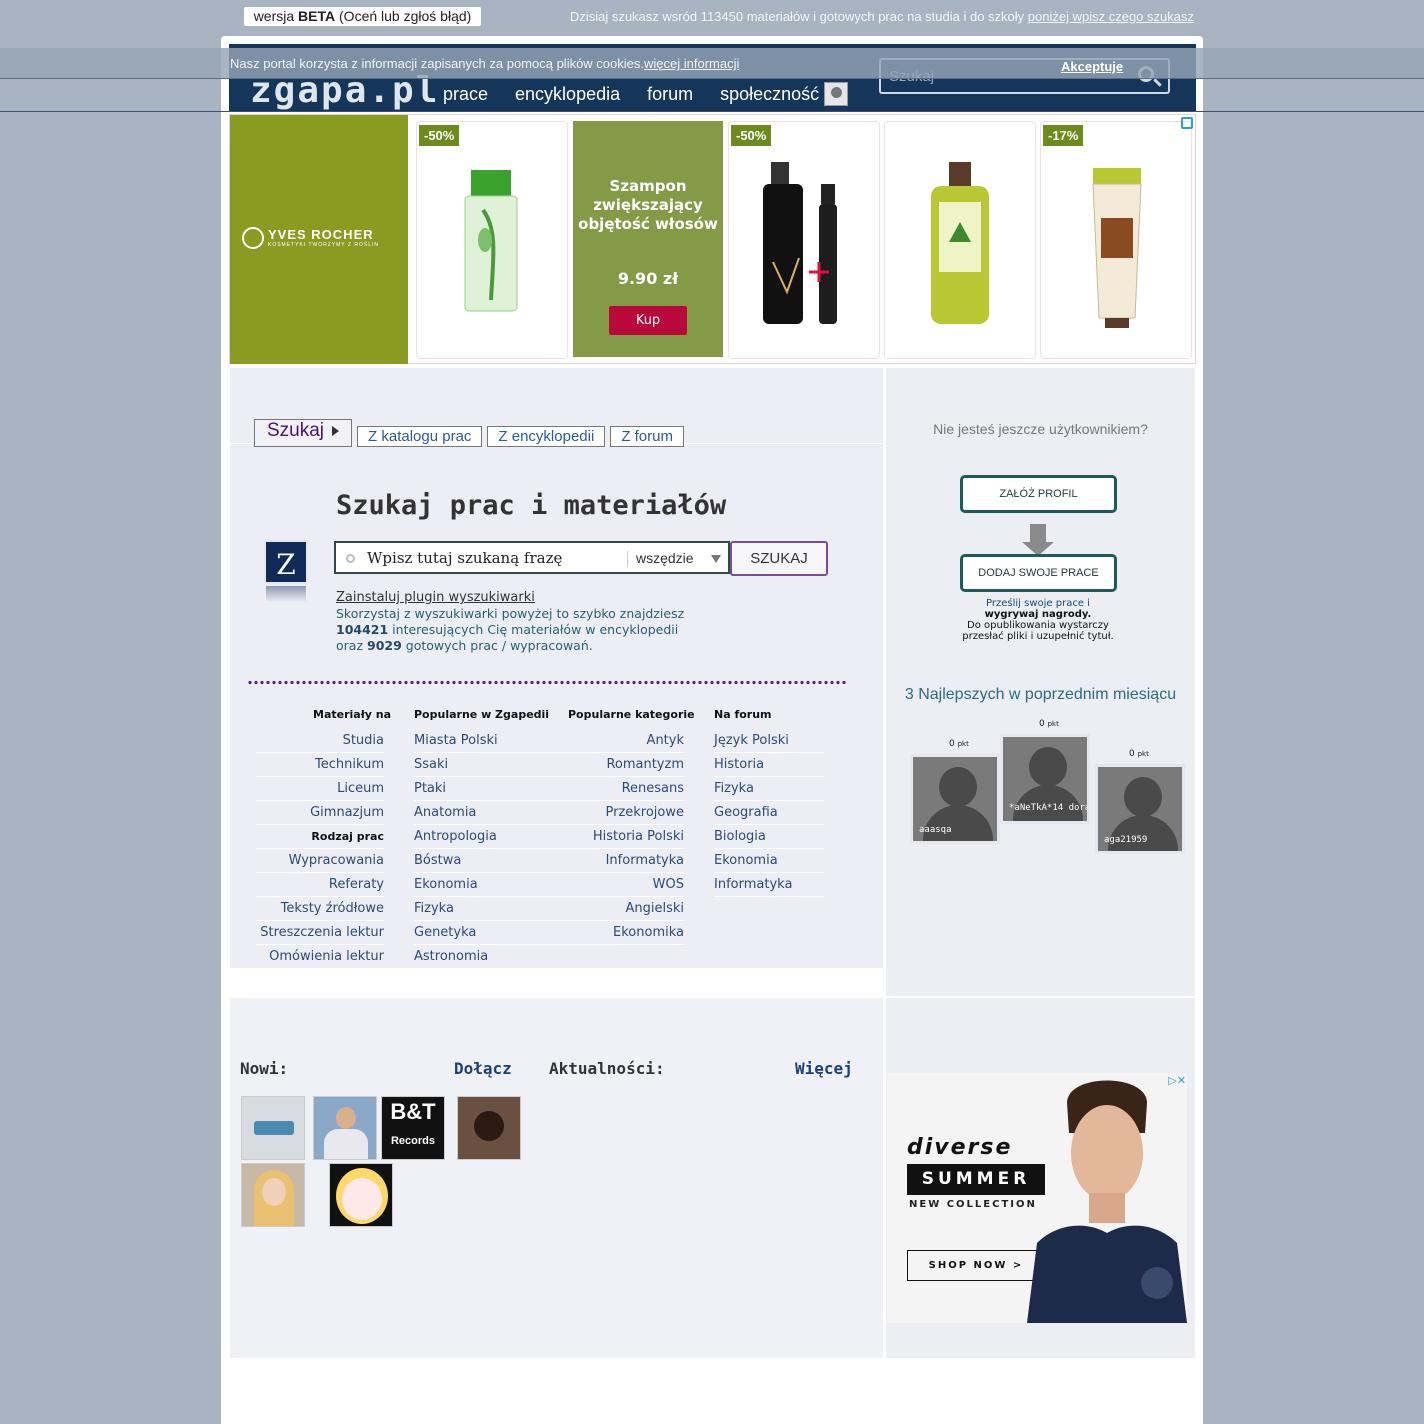 The image size is (1424, 1424). I want to click on top-user-card: aaasqa, so click(955, 799).